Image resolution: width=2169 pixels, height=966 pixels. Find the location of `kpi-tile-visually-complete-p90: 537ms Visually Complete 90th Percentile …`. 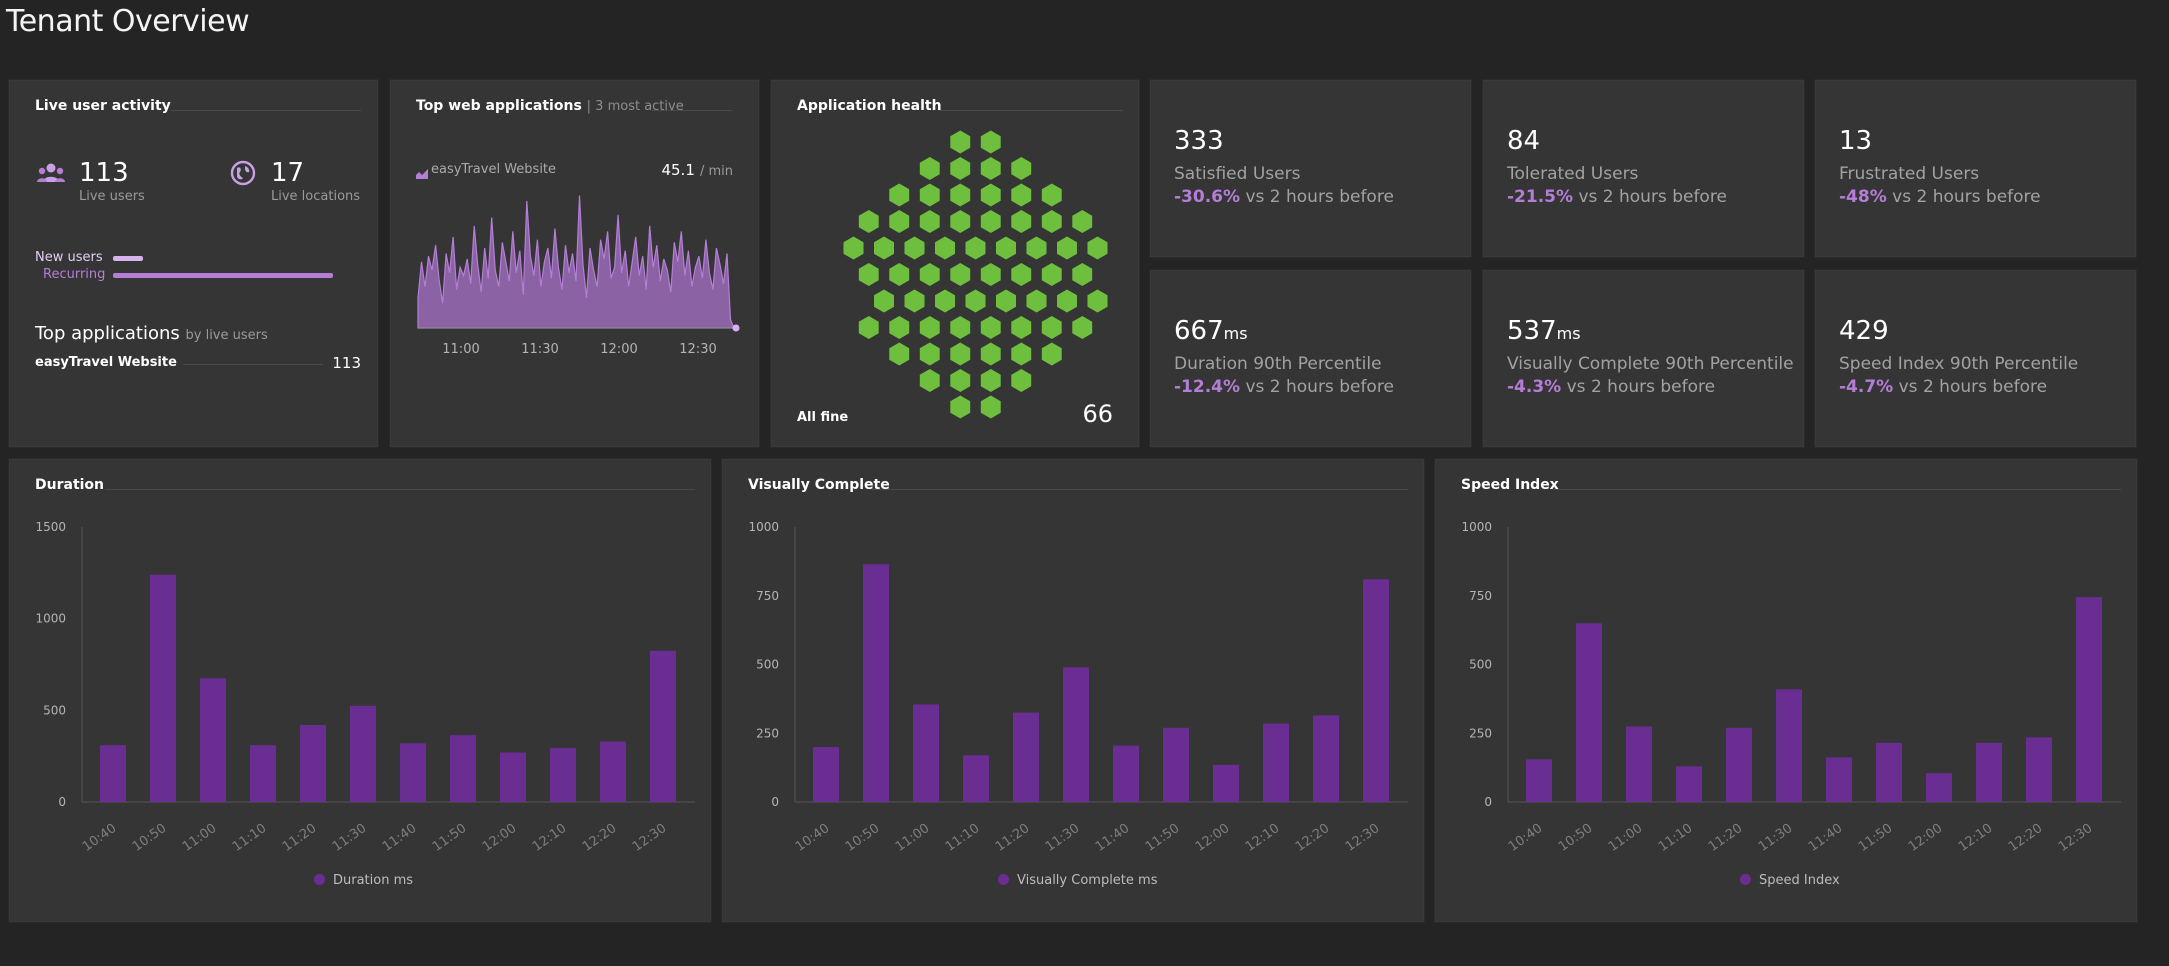

kpi-tile-visually-complete-p90: 537ms Visually Complete 90th Percentile … is located at coordinates (1643, 358).